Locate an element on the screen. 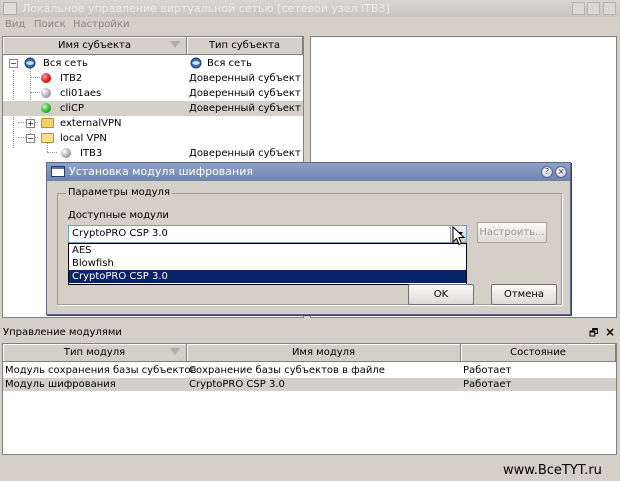 This screenshot has width=620, height=481. modules-dock-label: Управление модулями is located at coordinates (62, 332).